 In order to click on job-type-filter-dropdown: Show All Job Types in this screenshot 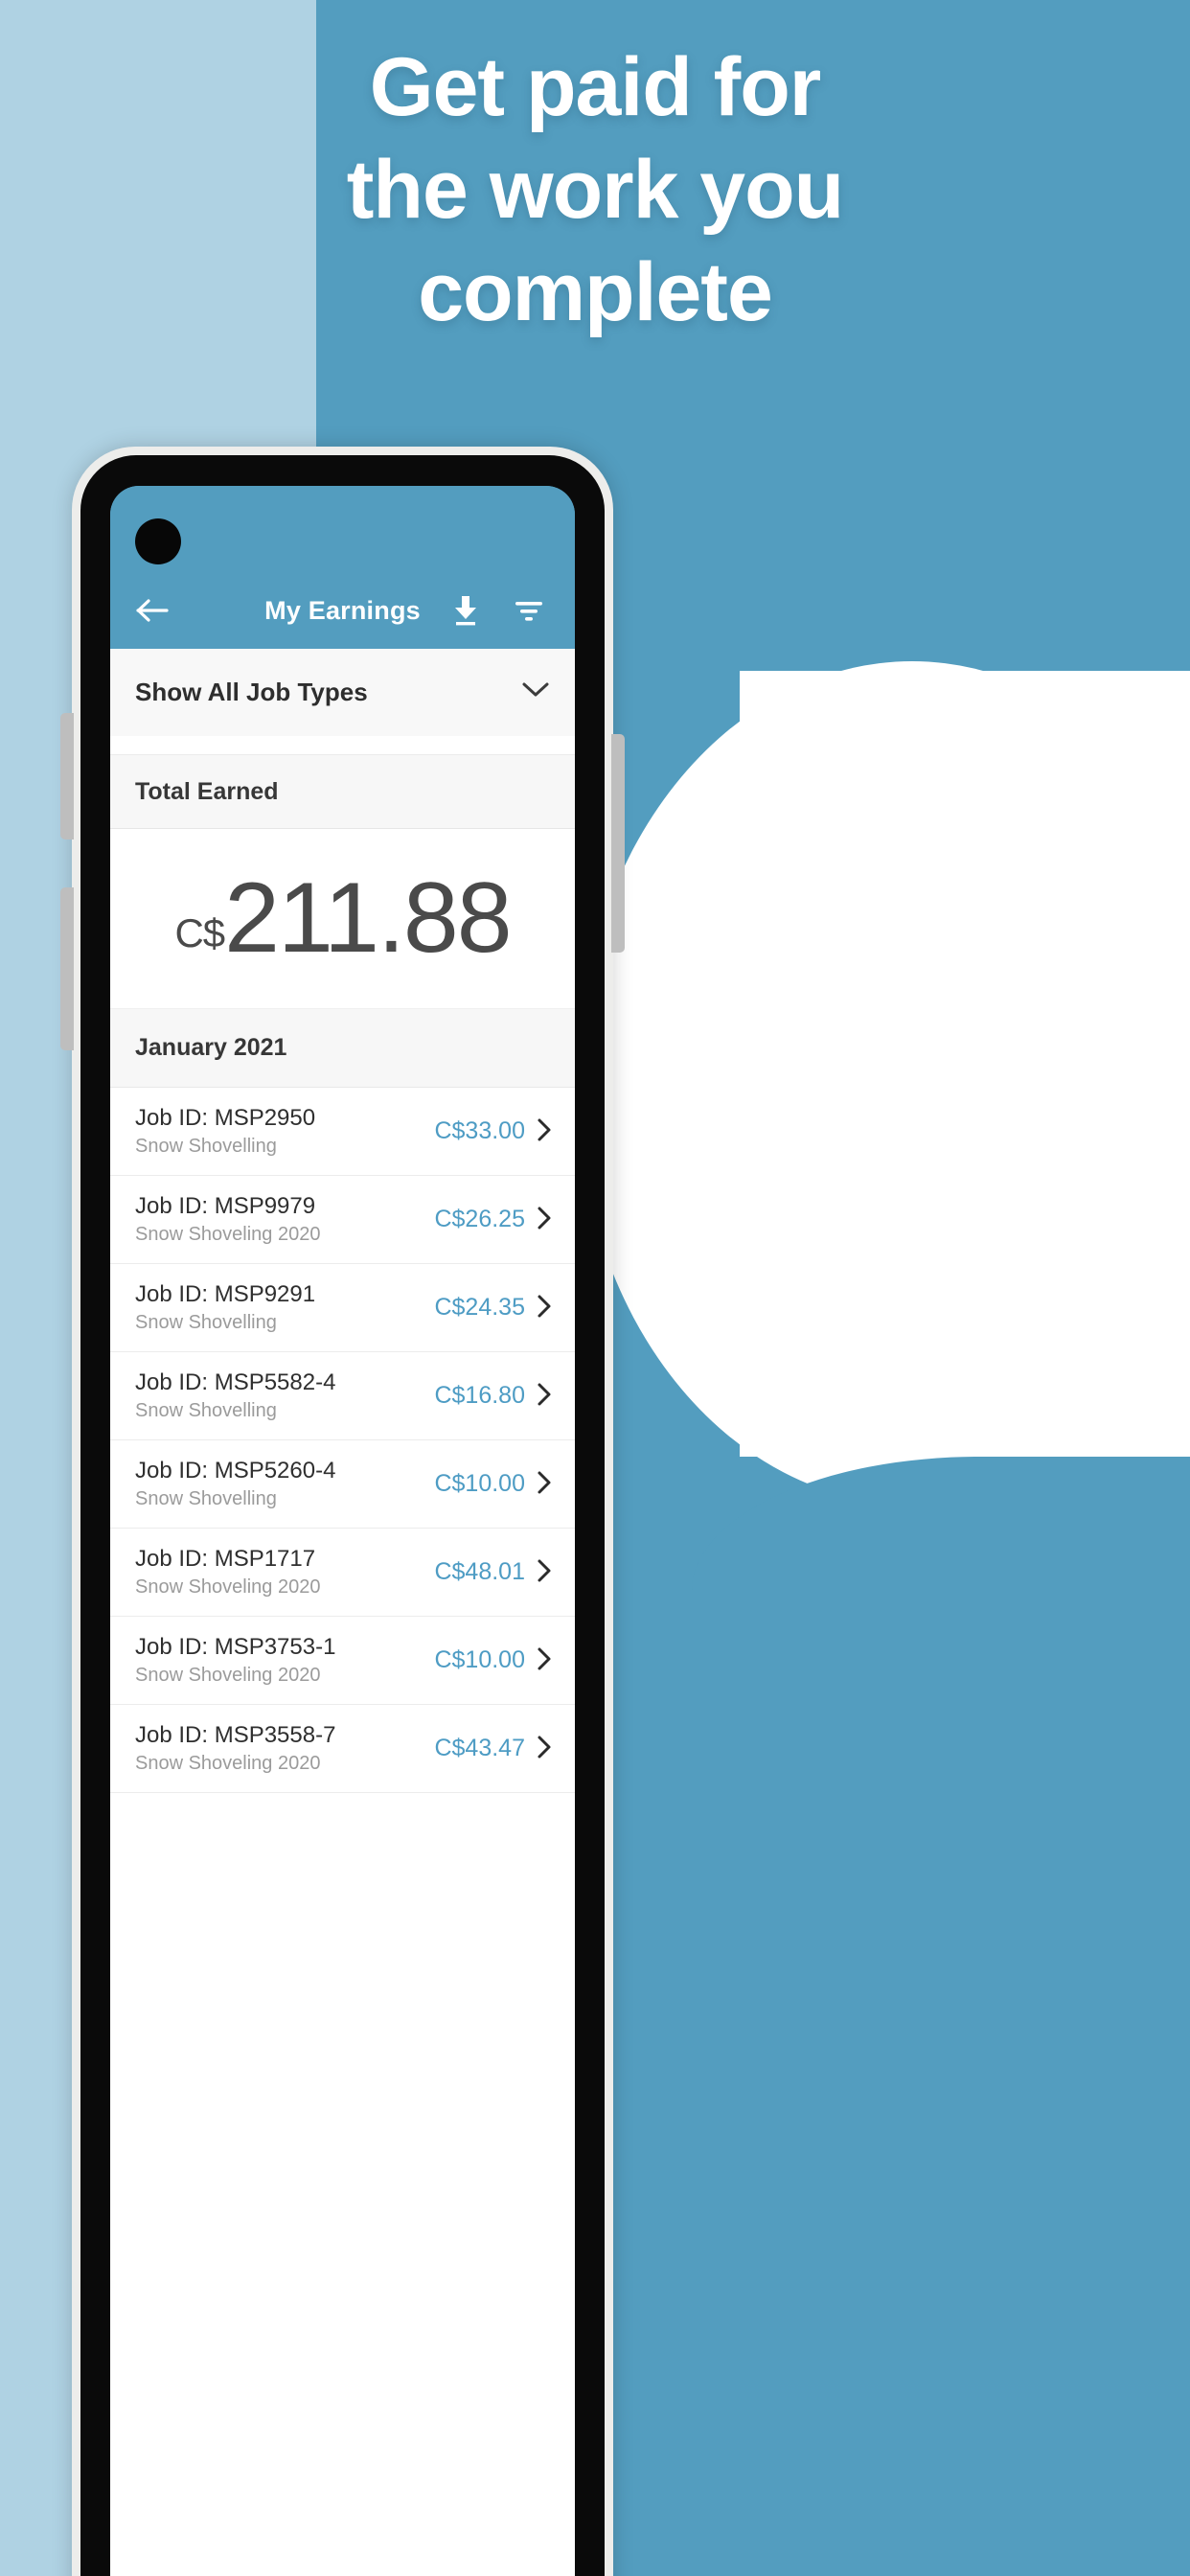, I will do `click(342, 693)`.